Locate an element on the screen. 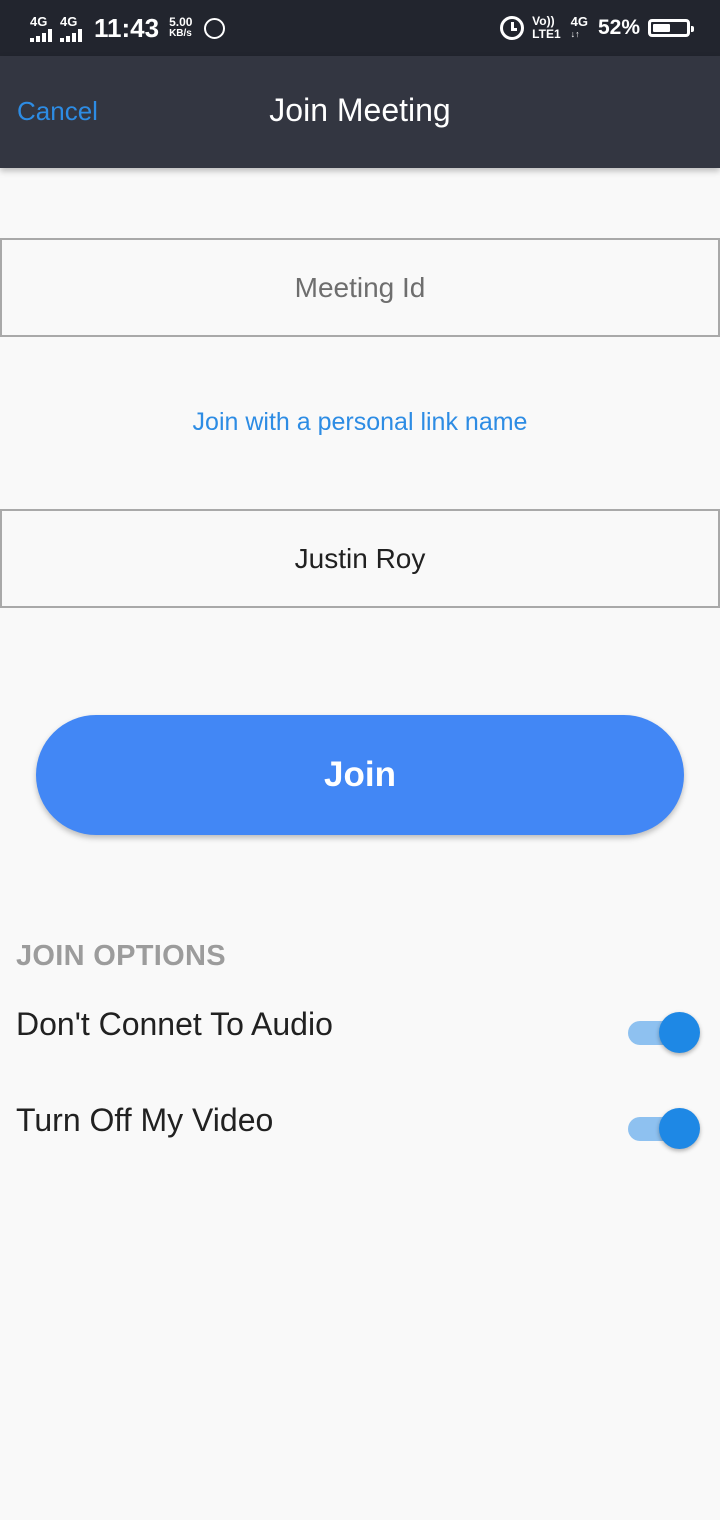  option-row-audio: Don't Connet To Audio is located at coordinates (360, 1025).